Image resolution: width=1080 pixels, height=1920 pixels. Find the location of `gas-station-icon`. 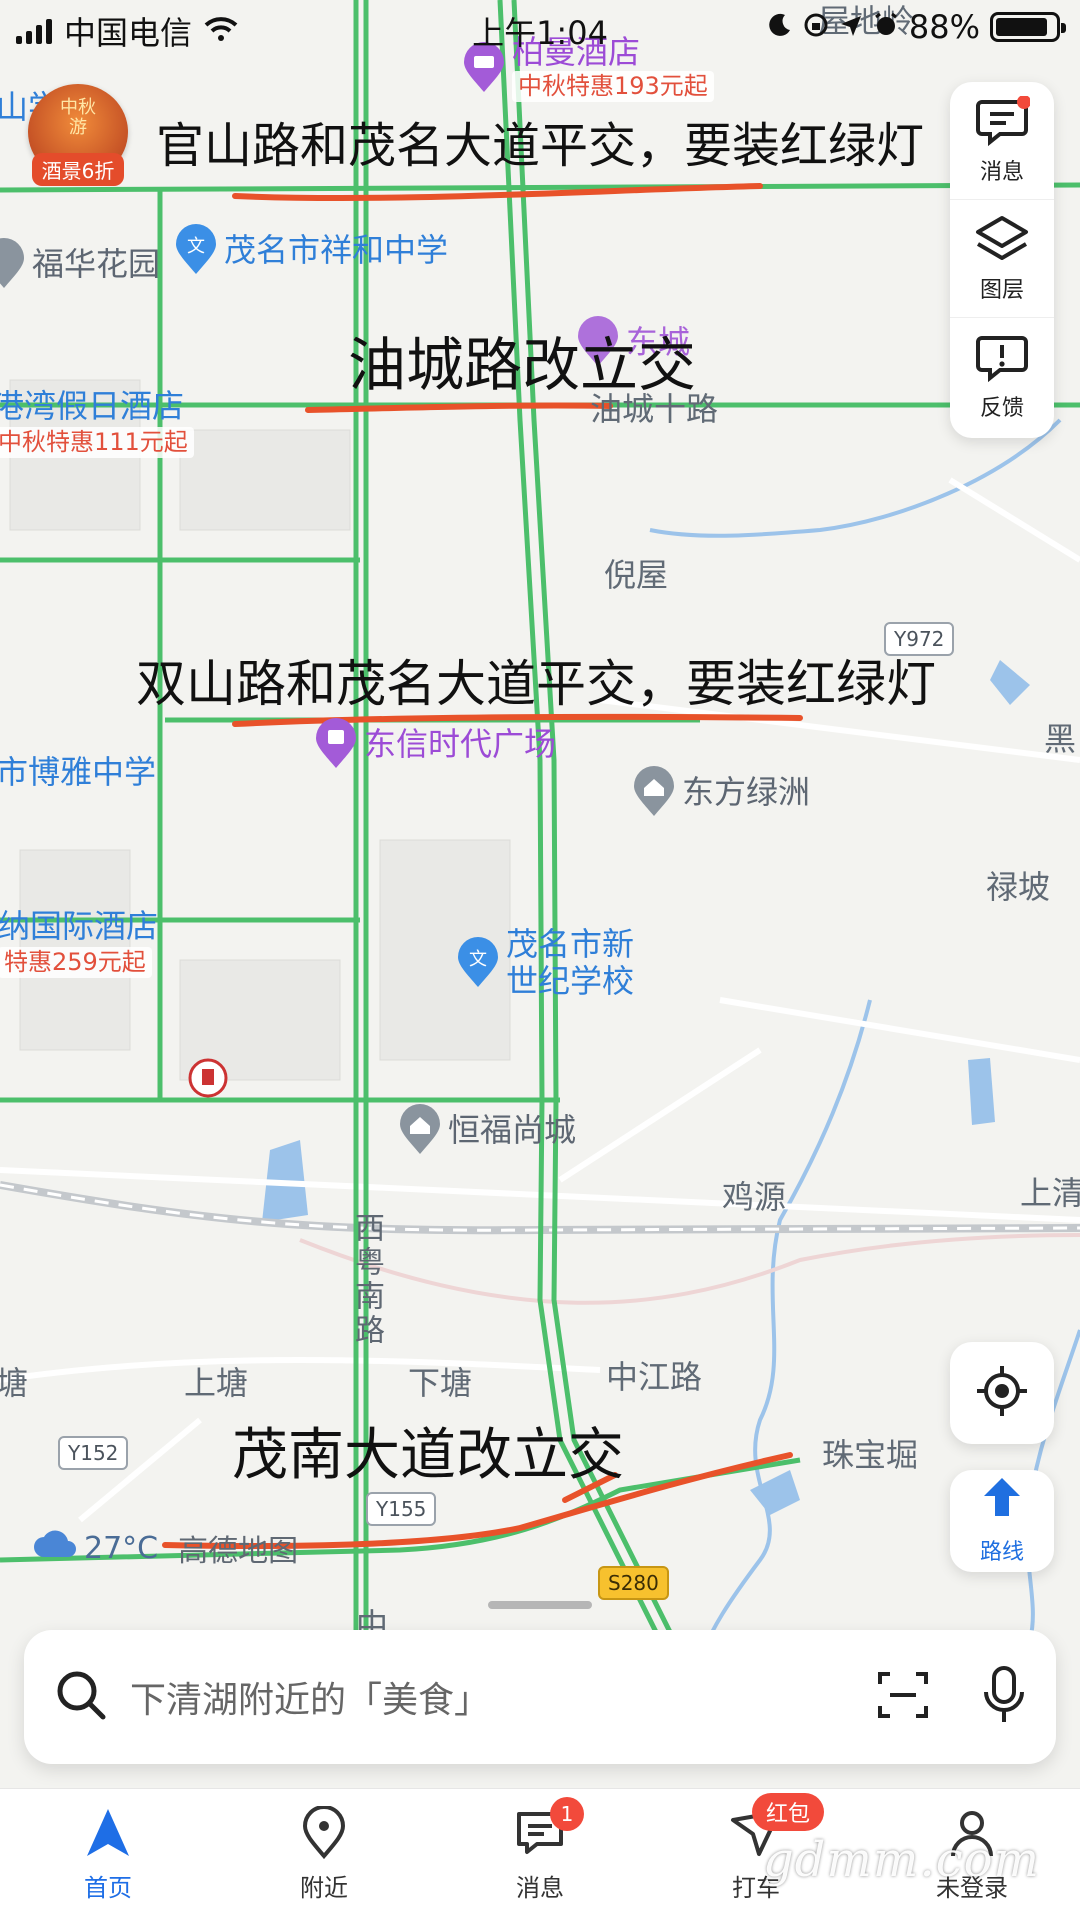

gas-station-icon is located at coordinates (208, 1081).